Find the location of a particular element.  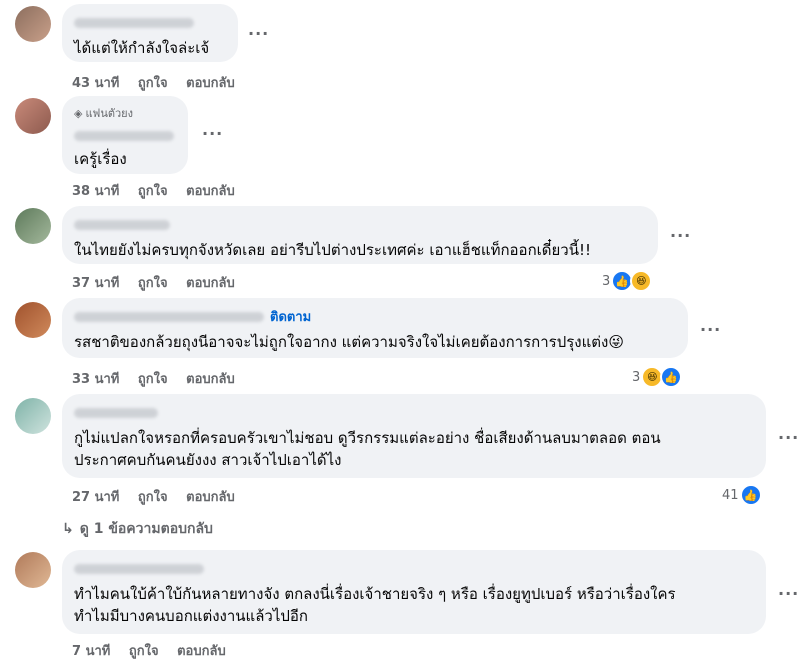

comment-time: 27 นาที is located at coordinates (95, 497).